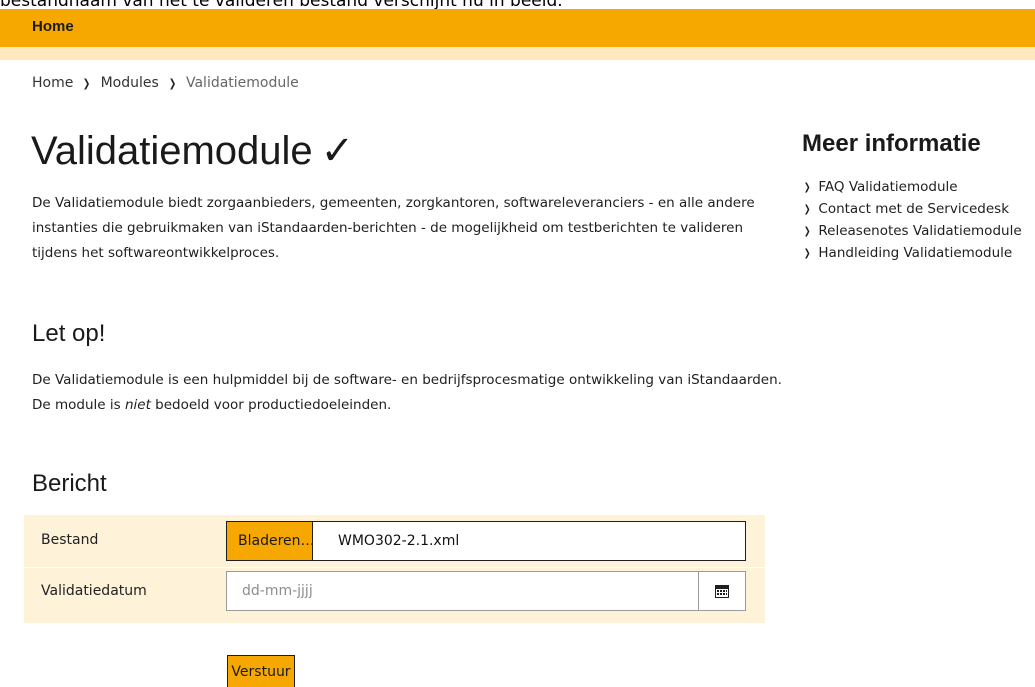 Image resolution: width=1035 pixels, height=687 pixels. Describe the element at coordinates (462, 591) in the screenshot. I see `validation-date-input` at that location.